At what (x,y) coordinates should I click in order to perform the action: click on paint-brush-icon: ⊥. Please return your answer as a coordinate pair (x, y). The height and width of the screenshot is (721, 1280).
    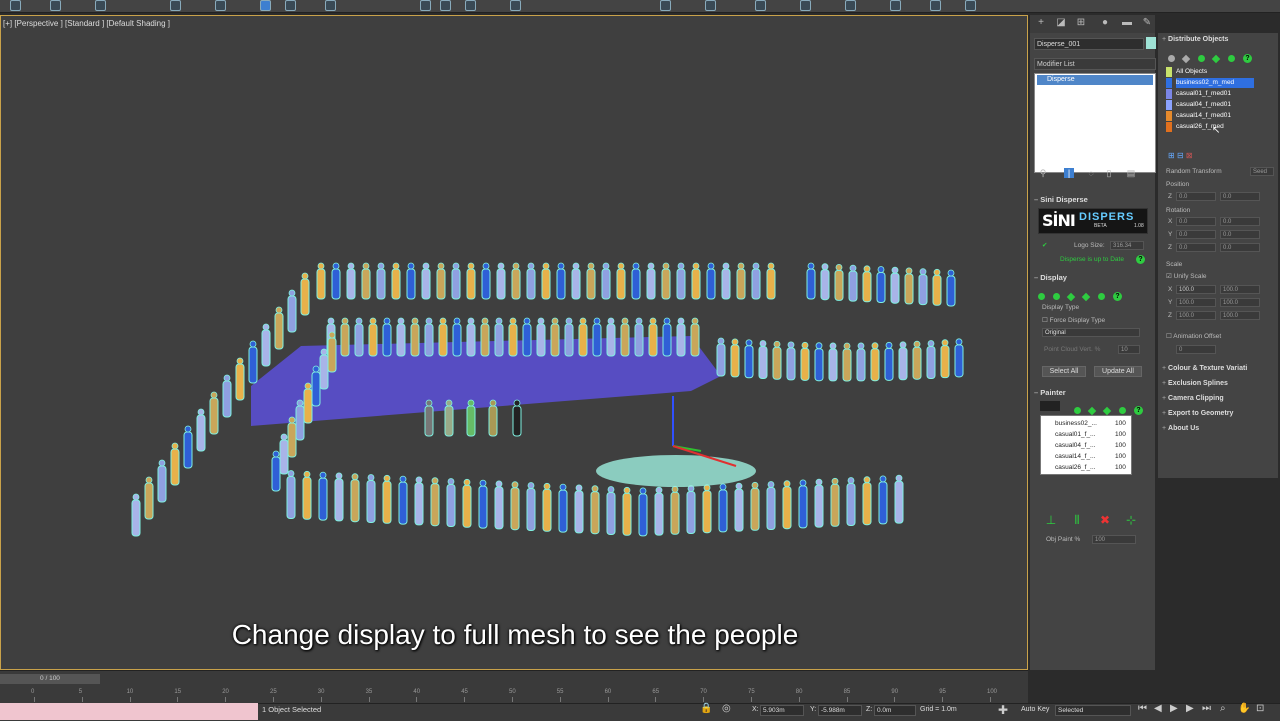
    Looking at the image, I should click on (1051, 520).